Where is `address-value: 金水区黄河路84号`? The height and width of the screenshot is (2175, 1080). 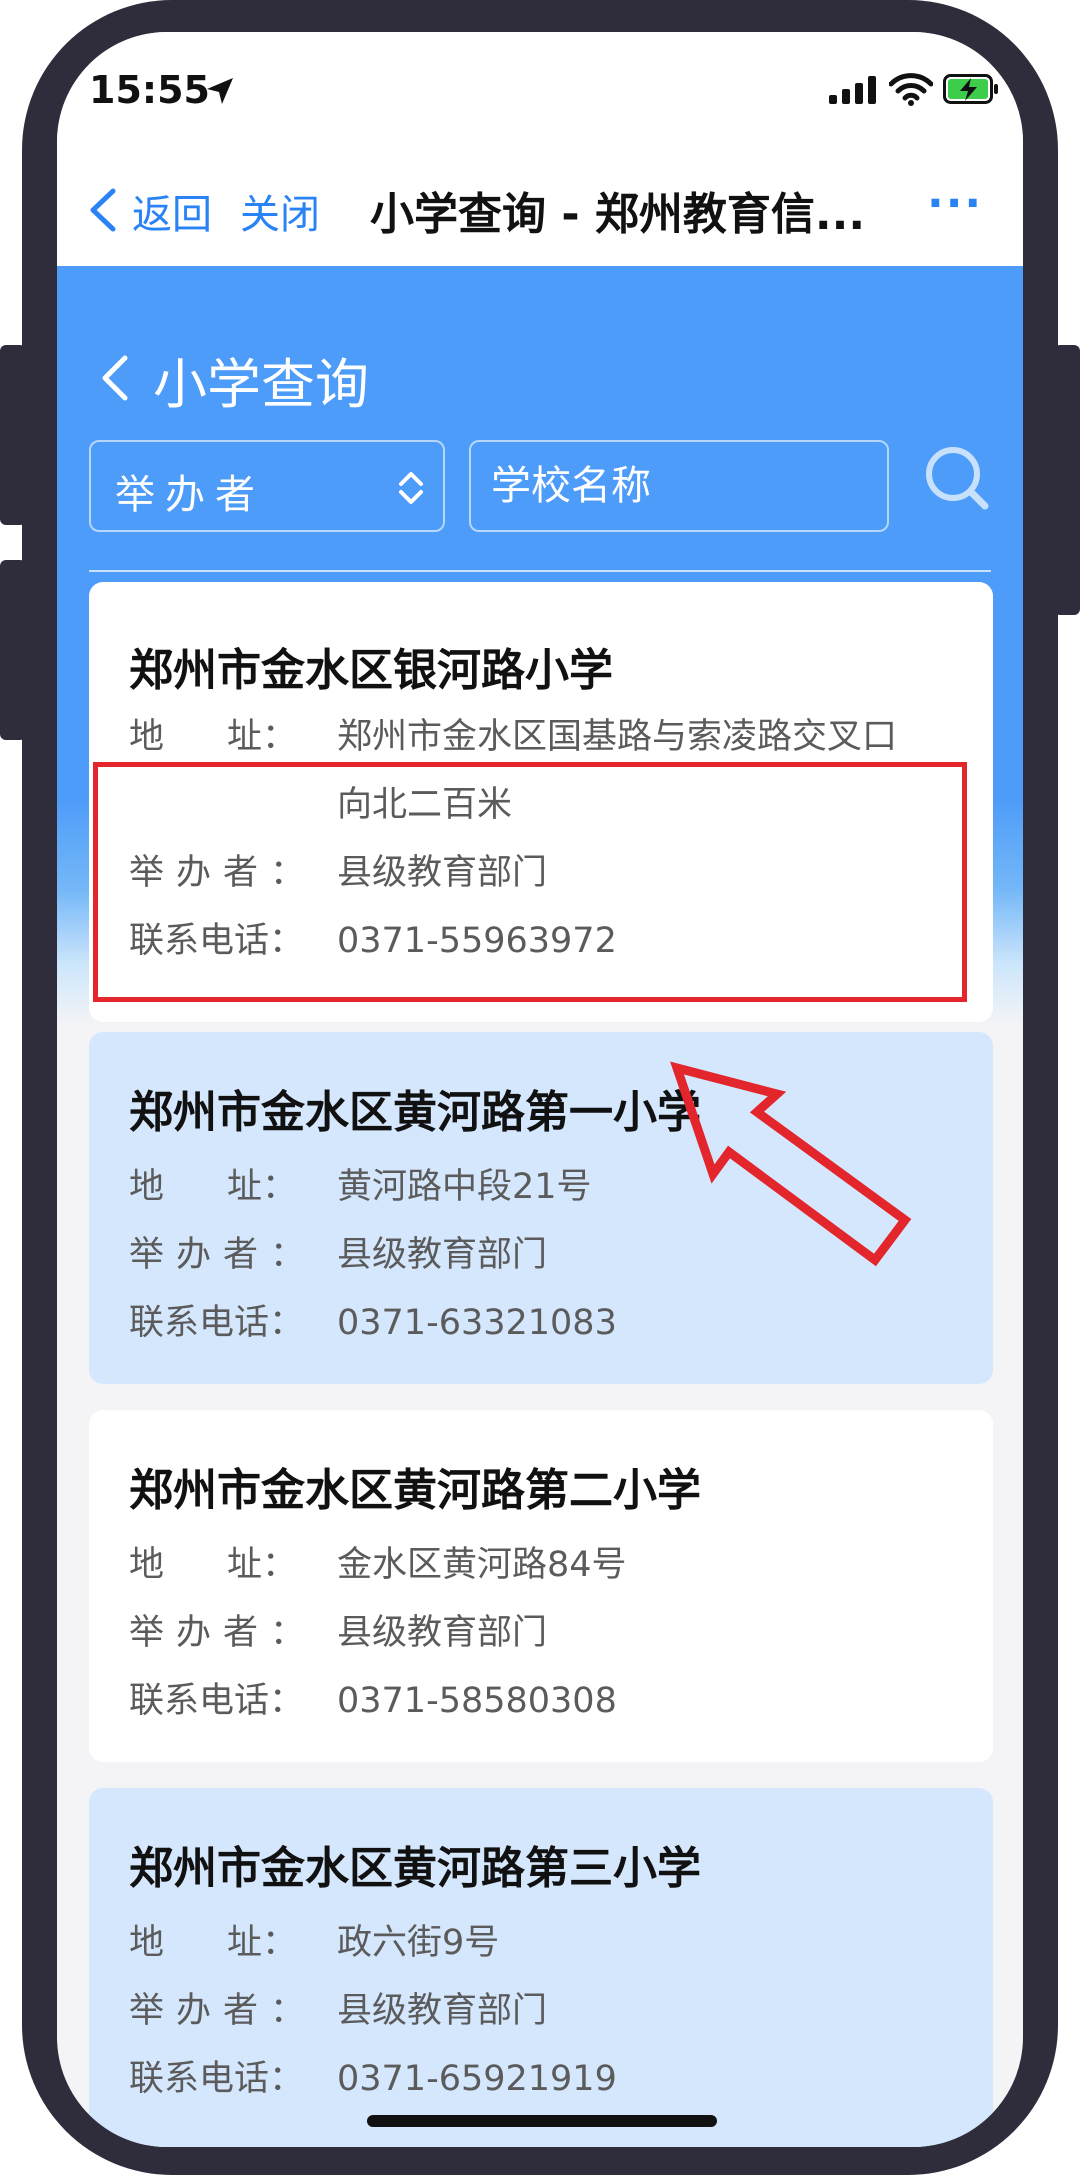 address-value: 金水区黄河路84号 is located at coordinates (482, 1565).